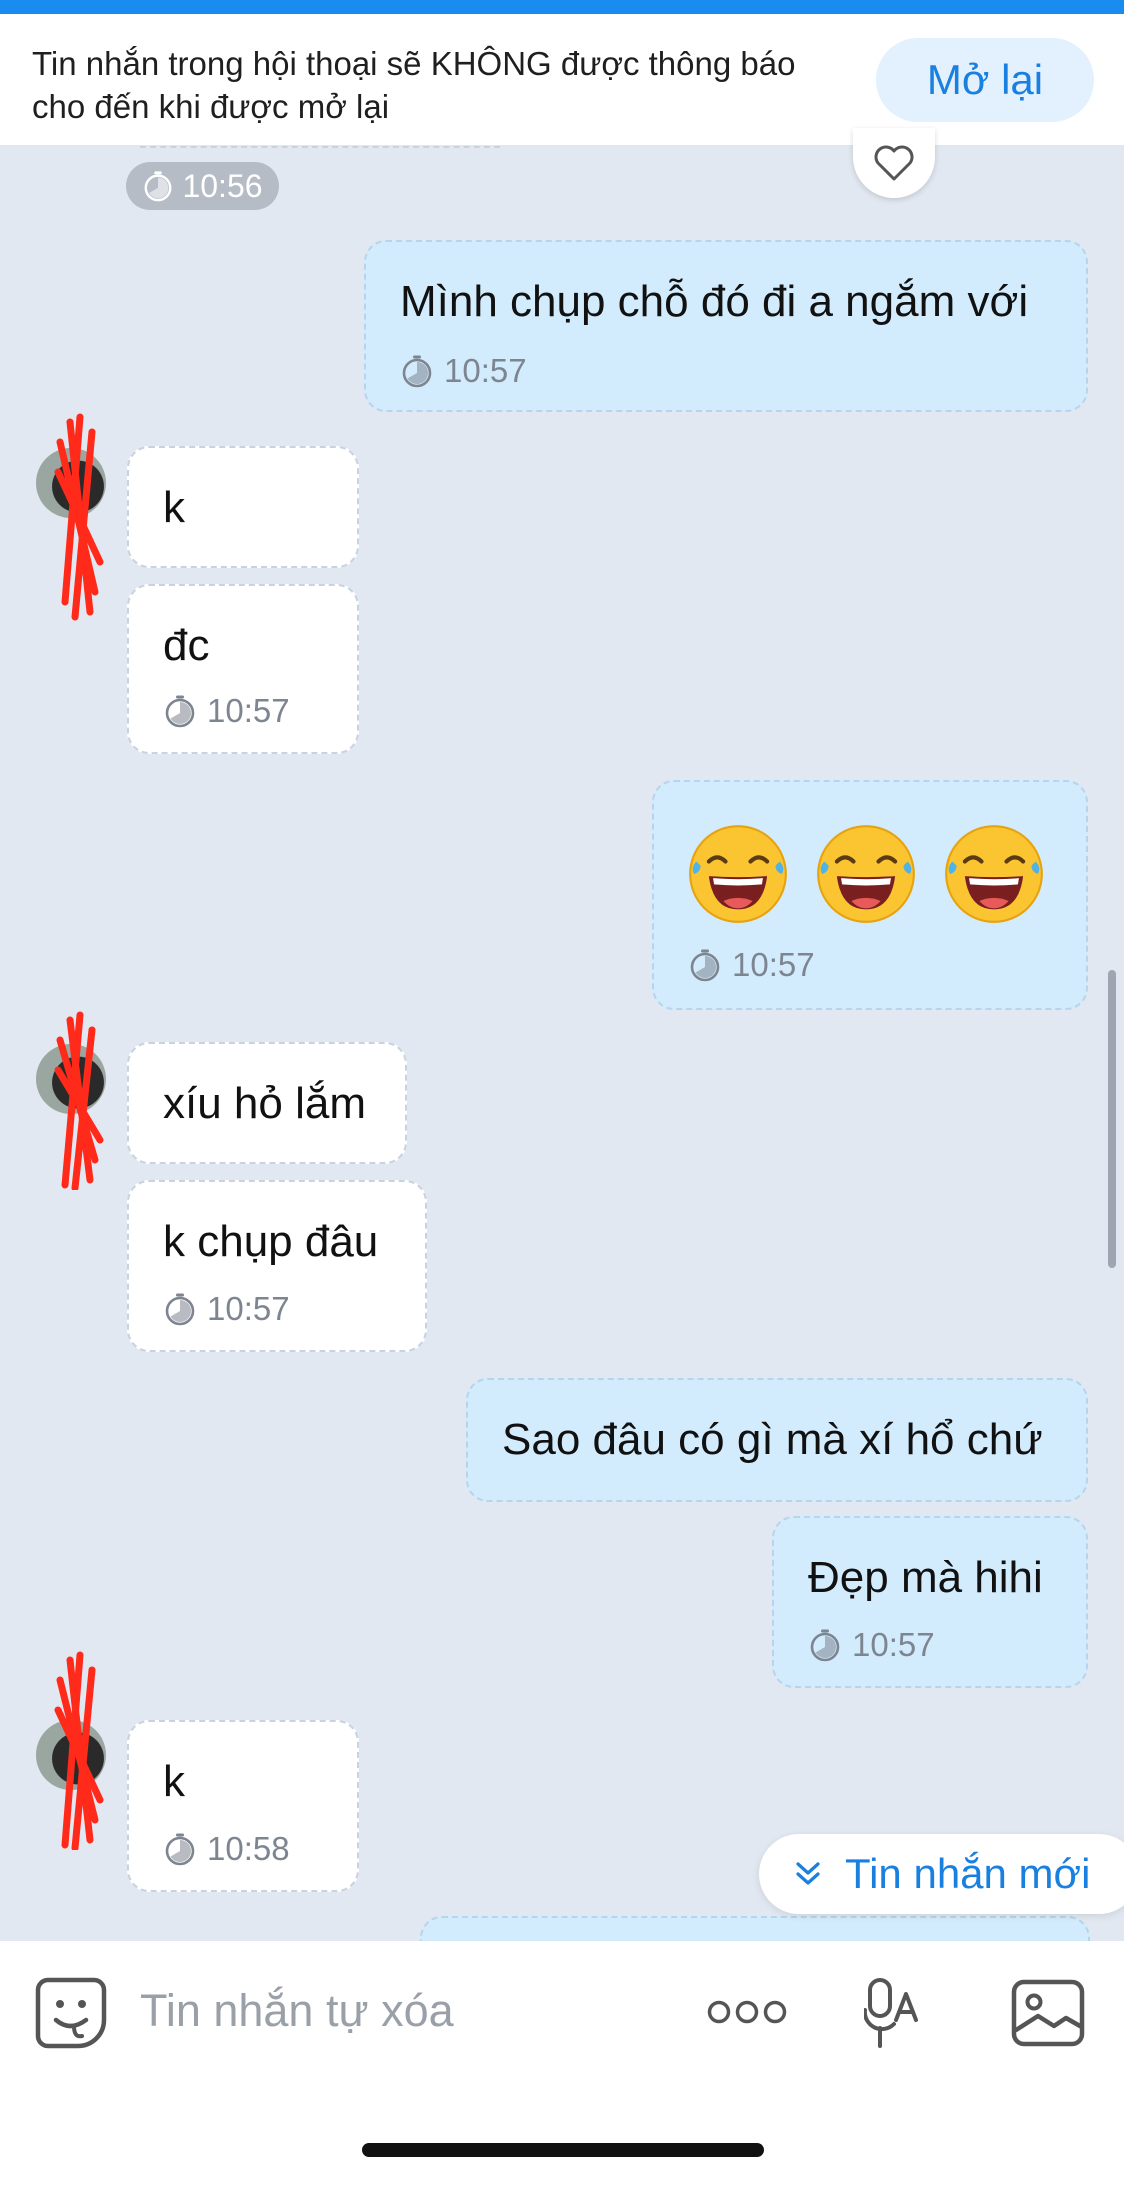  Describe the element at coordinates (562, 7) in the screenshot. I see `top-strip` at that location.